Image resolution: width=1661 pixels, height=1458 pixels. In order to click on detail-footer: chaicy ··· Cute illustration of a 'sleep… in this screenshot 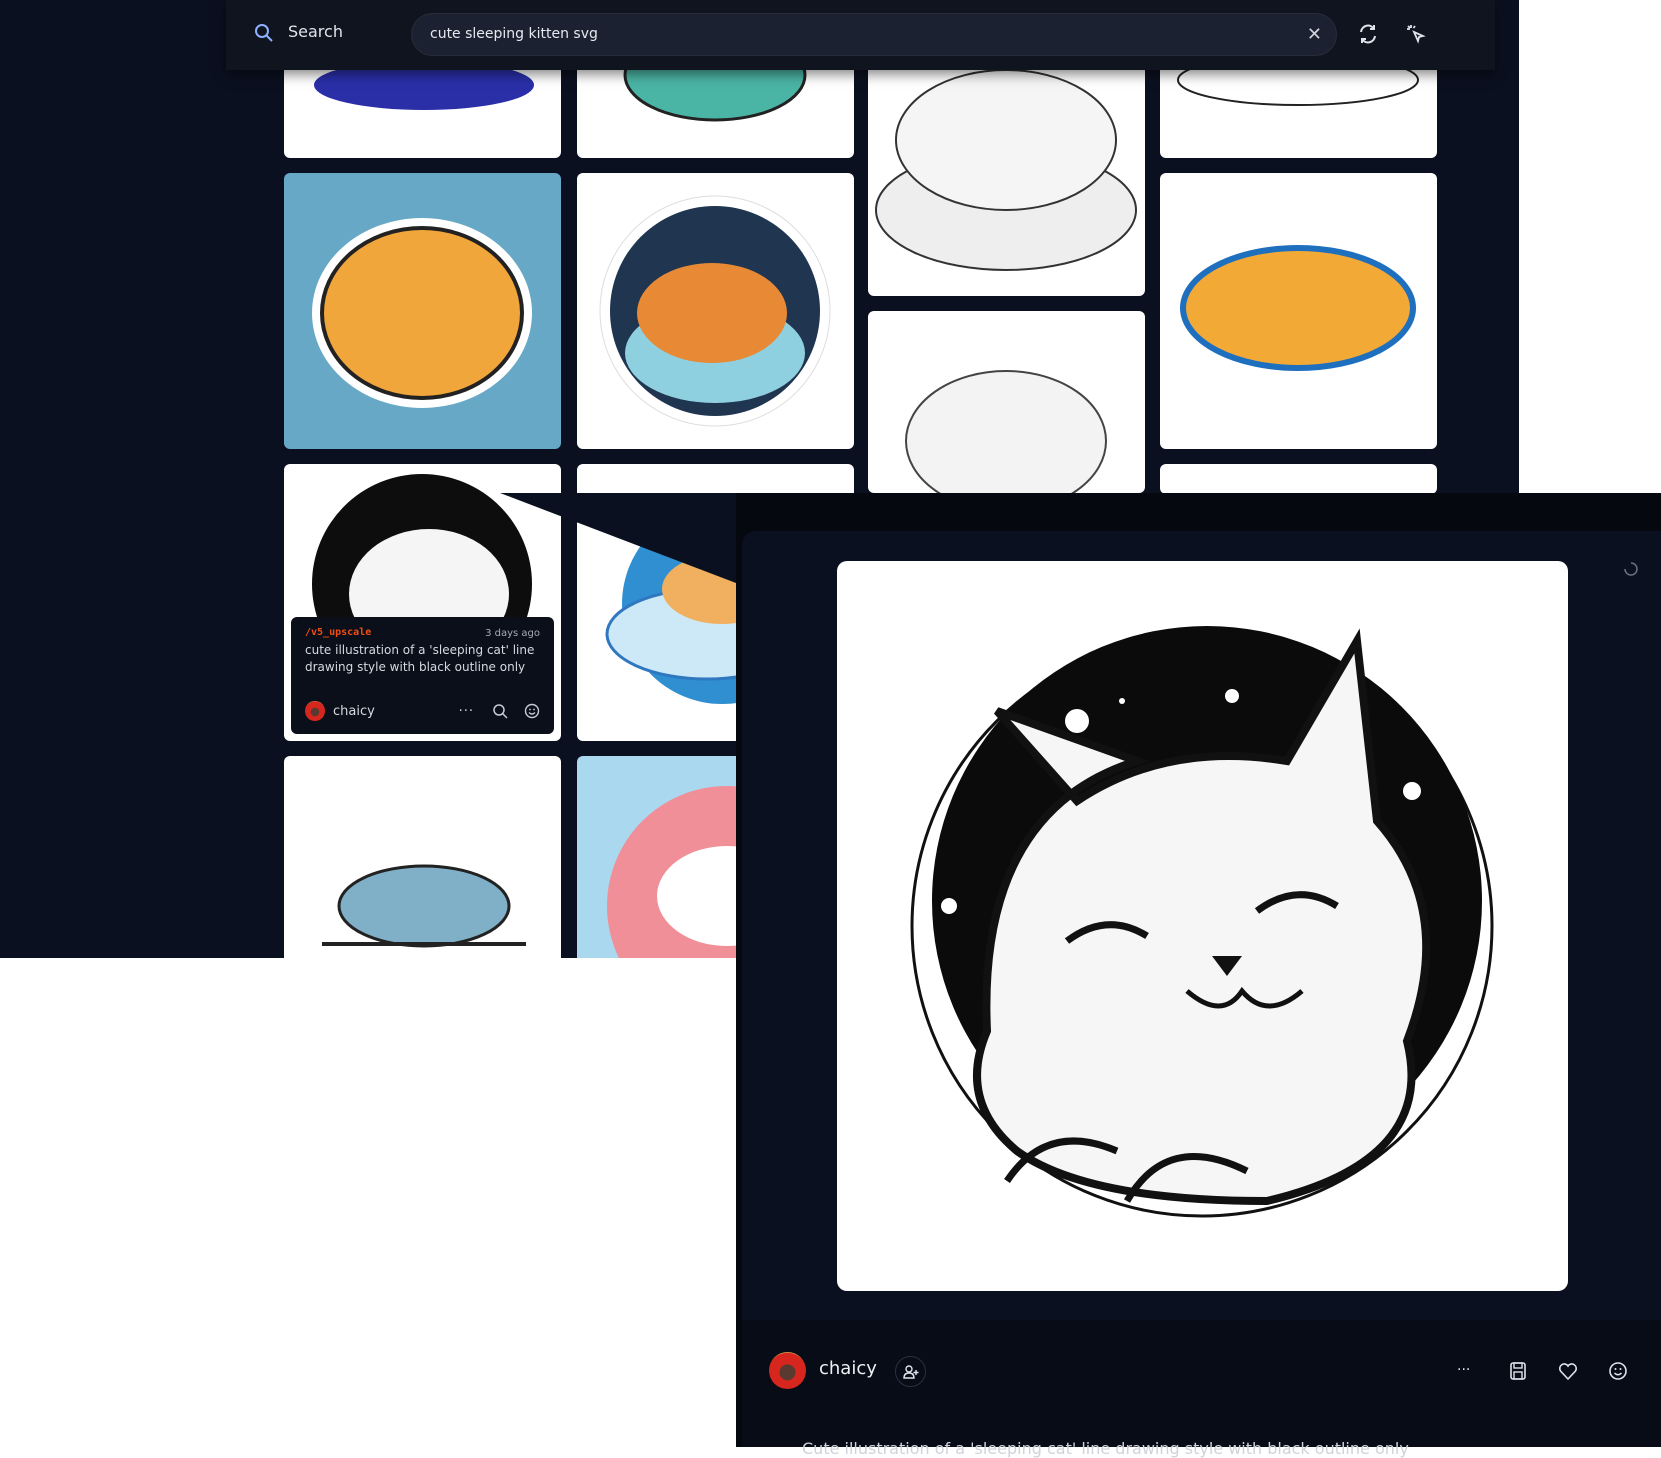, I will do `click(1201, 1389)`.